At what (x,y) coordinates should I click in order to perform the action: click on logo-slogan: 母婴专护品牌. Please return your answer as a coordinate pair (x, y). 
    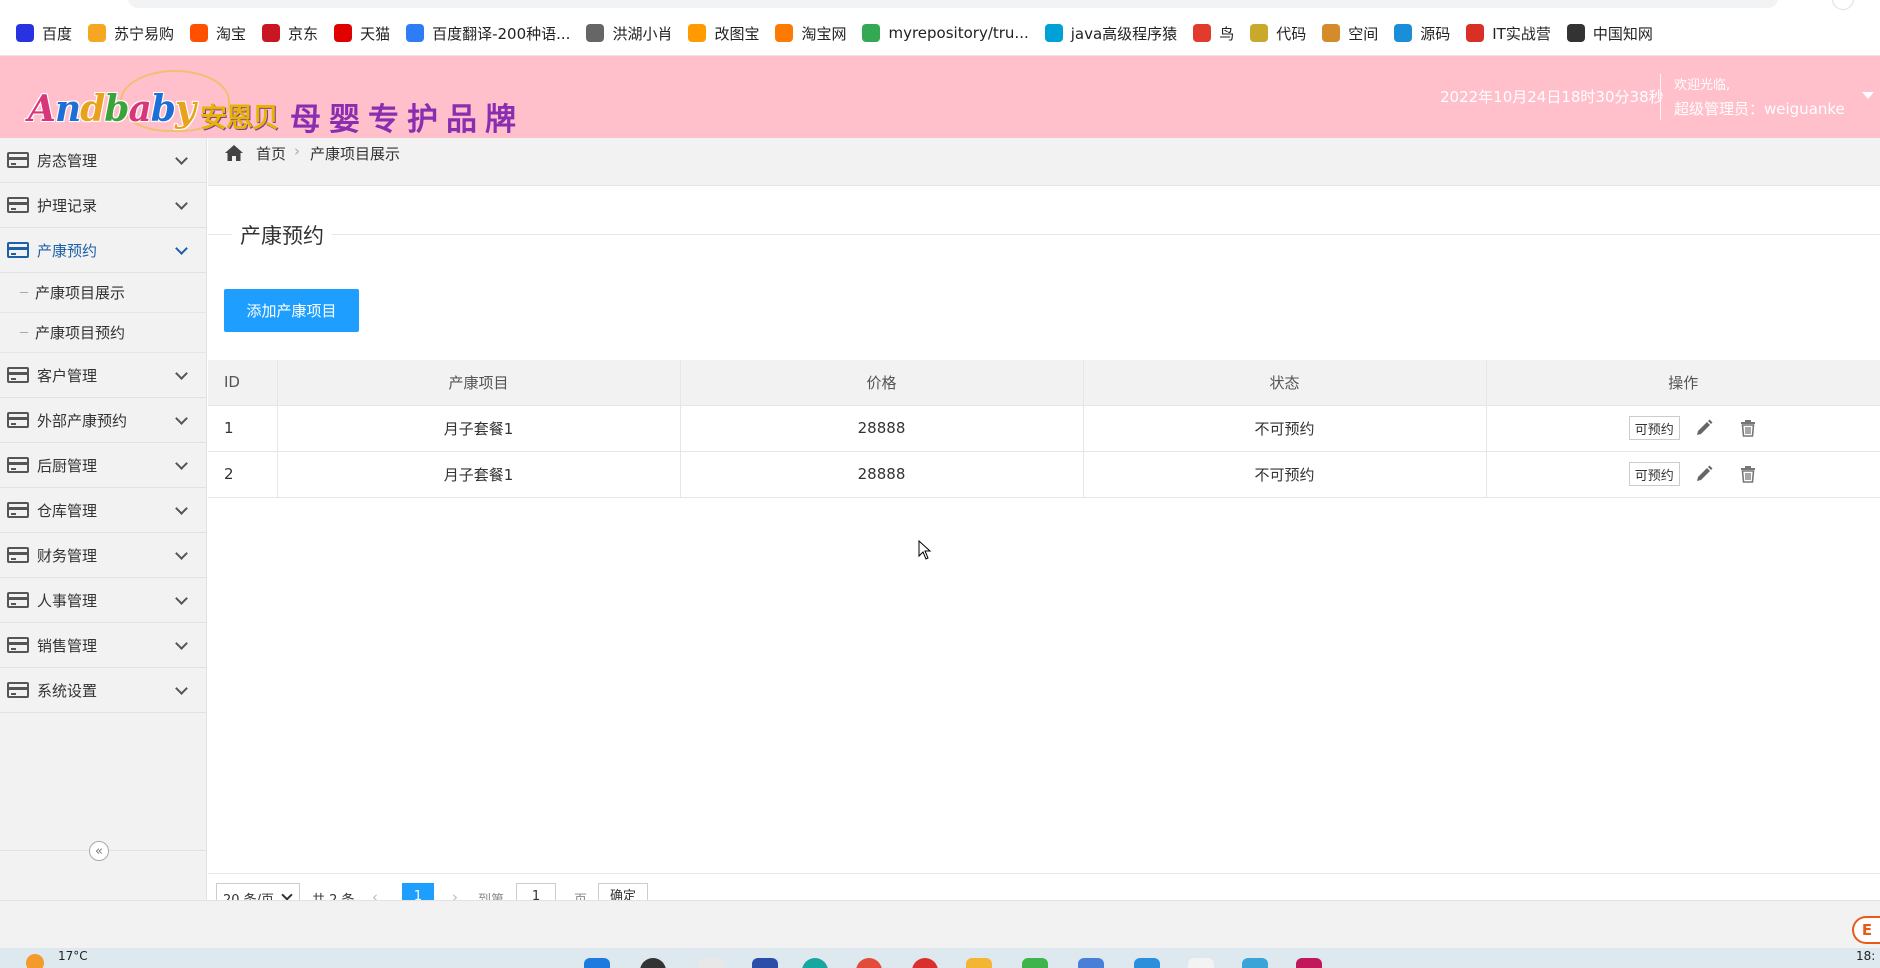
    Looking at the image, I should click on (407, 120).